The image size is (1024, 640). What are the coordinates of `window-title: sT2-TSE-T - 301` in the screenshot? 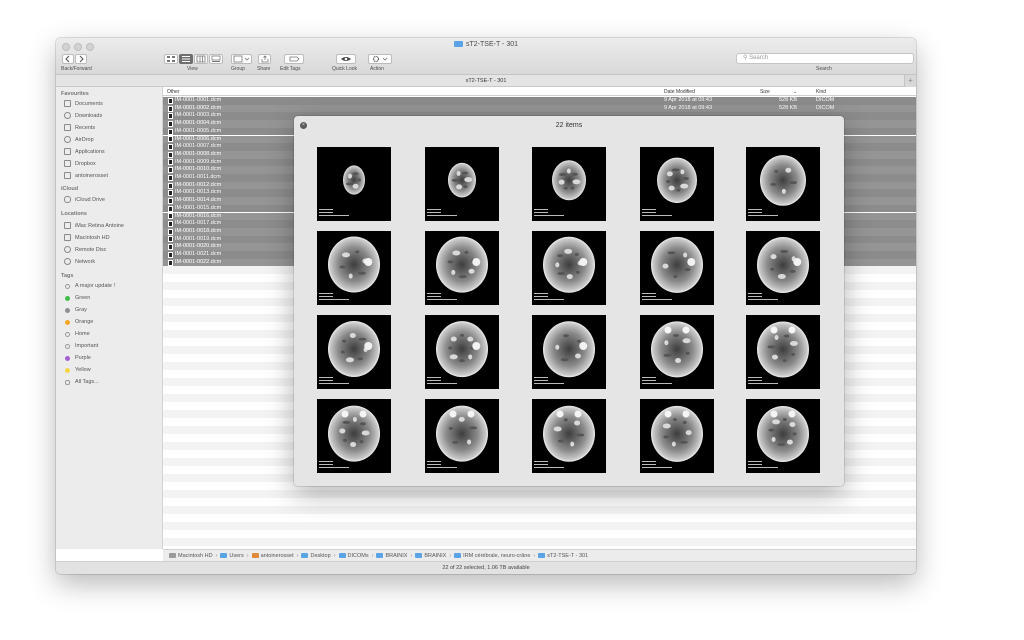 It's located at (486, 44).